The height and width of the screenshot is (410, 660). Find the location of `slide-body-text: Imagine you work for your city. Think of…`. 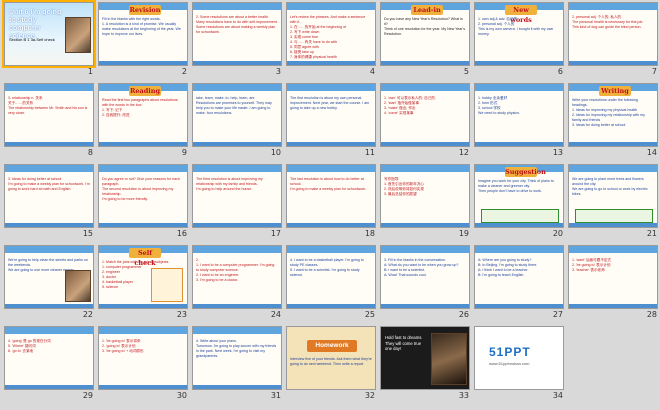

slide-body-text: Imagine you work for your city. Think of… is located at coordinates (516, 186).